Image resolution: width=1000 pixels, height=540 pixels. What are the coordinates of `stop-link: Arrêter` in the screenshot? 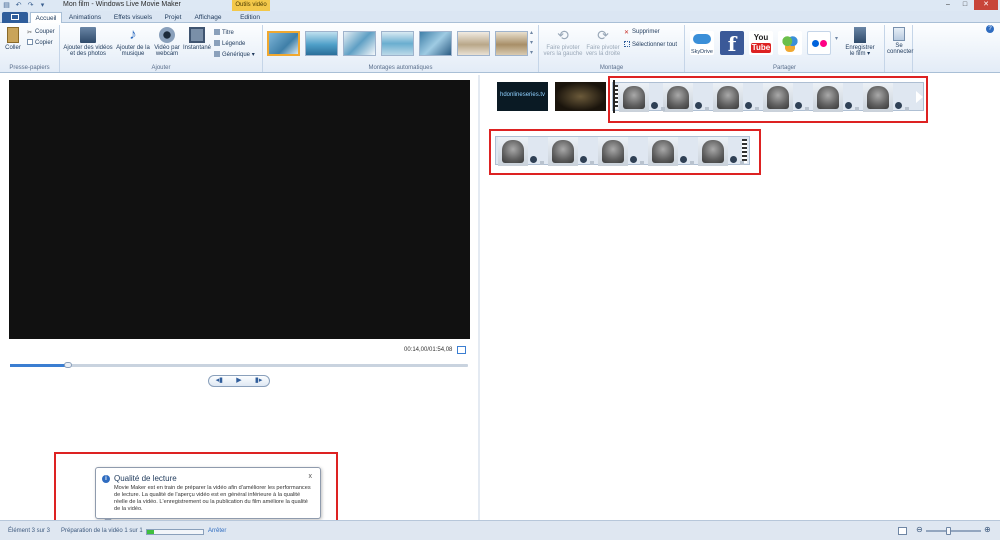 It's located at (217, 531).